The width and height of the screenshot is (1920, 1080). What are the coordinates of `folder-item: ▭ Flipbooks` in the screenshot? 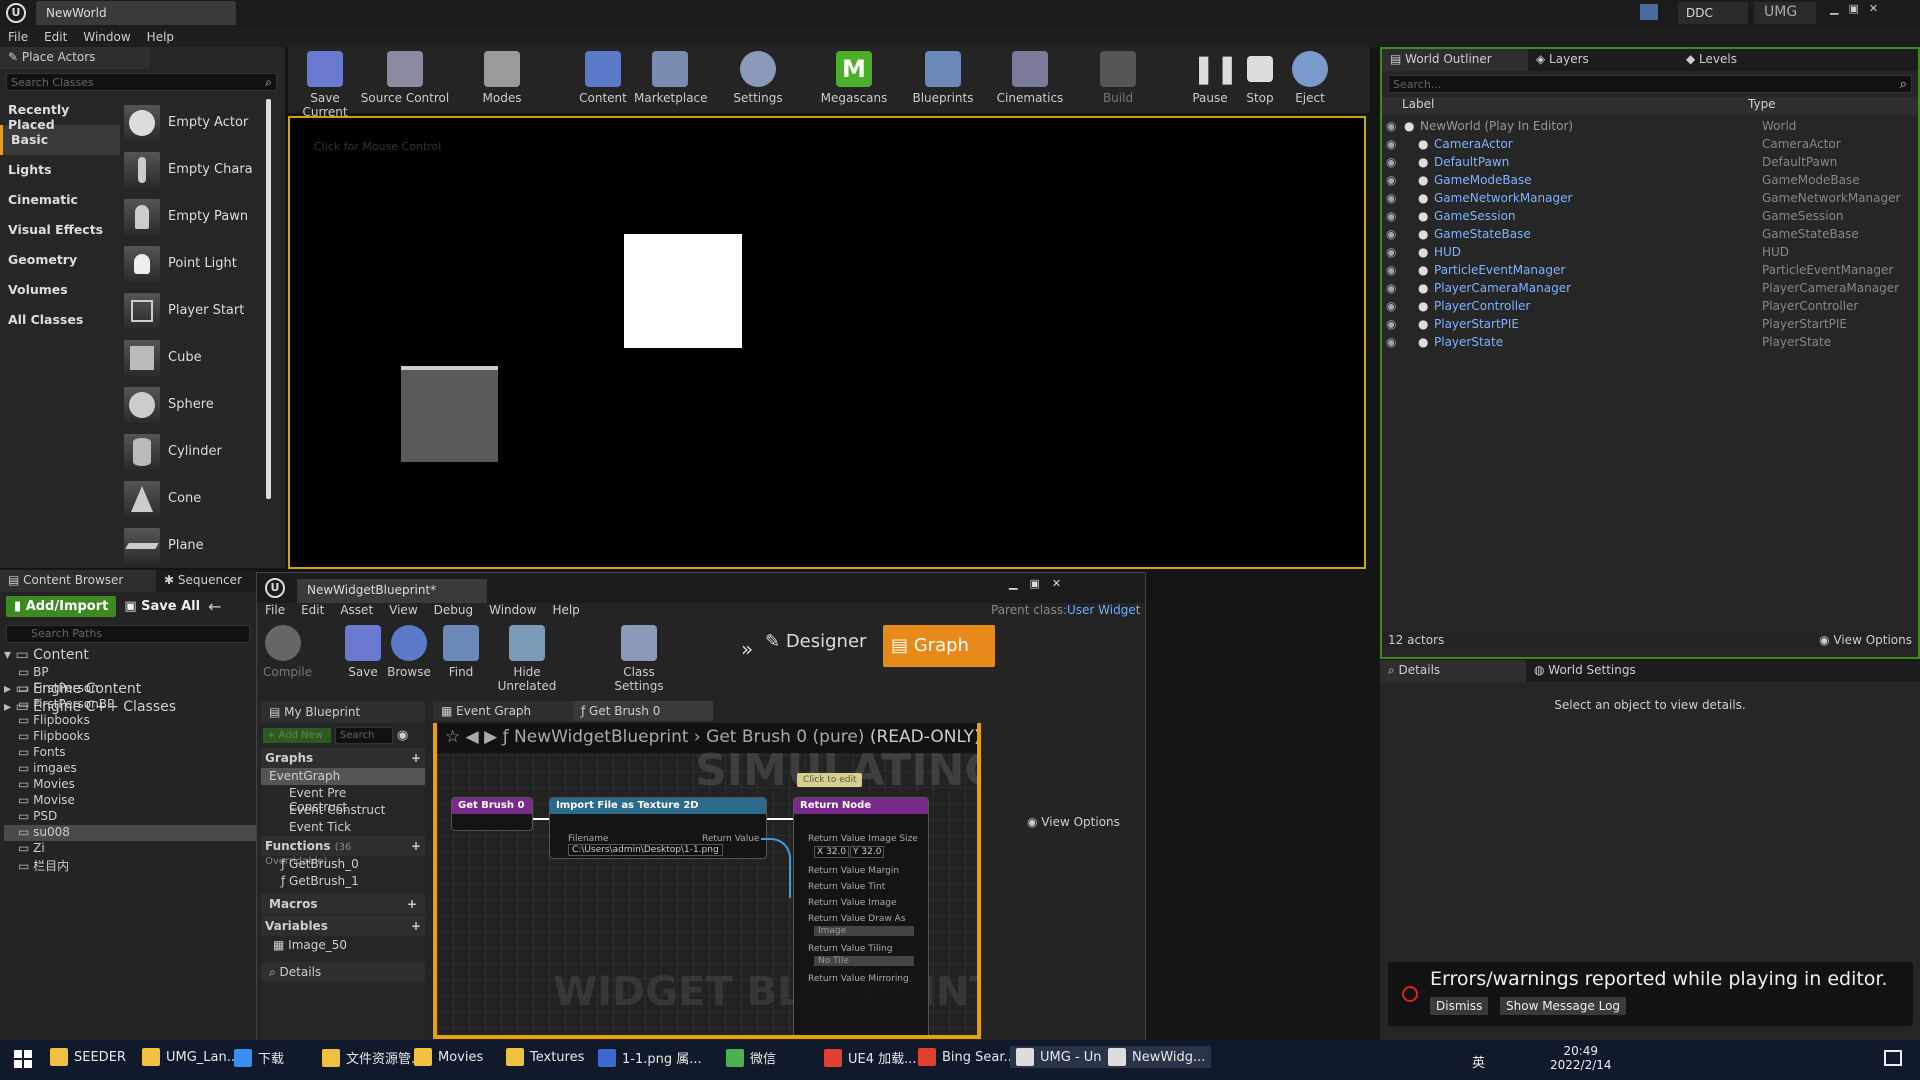 It's located at (130, 737).